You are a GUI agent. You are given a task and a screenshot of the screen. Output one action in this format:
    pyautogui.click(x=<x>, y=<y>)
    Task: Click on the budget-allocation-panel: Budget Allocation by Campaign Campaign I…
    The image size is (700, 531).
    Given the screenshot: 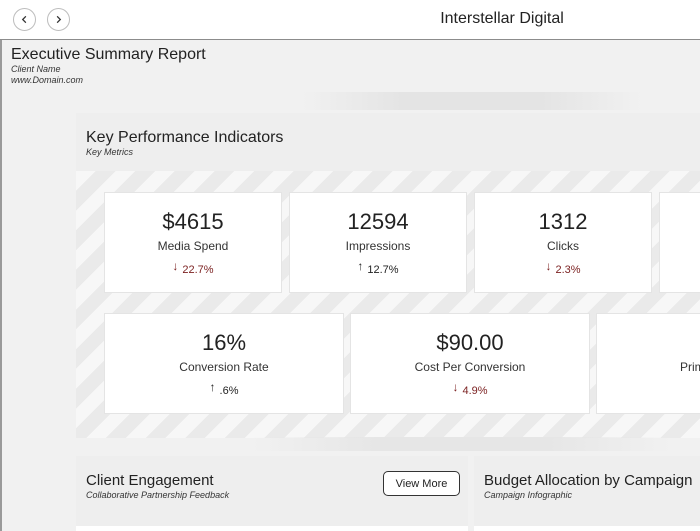 What is the action you would take?
    pyautogui.click(x=587, y=493)
    